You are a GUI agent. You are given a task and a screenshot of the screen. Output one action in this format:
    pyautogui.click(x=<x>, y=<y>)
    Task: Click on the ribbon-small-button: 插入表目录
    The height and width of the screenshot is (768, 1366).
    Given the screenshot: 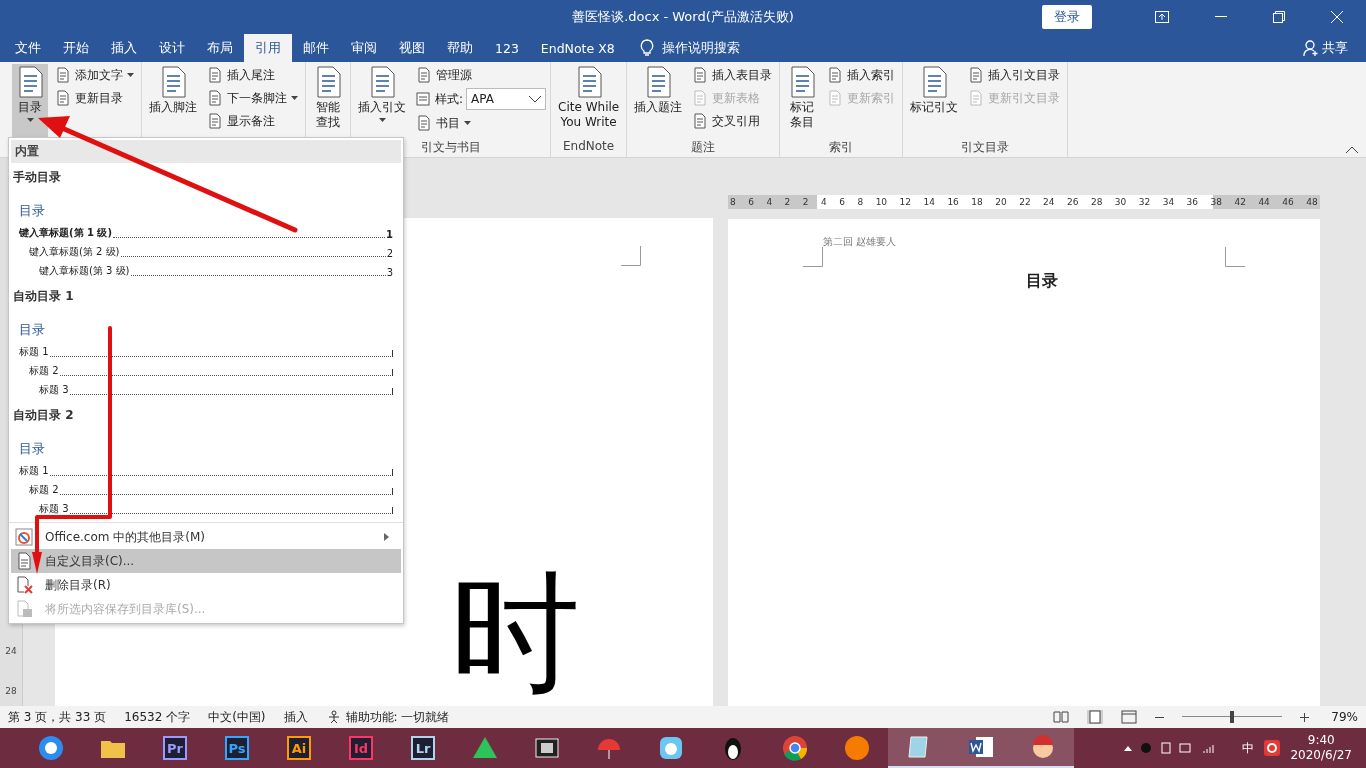 What is the action you would take?
    pyautogui.click(x=732, y=75)
    